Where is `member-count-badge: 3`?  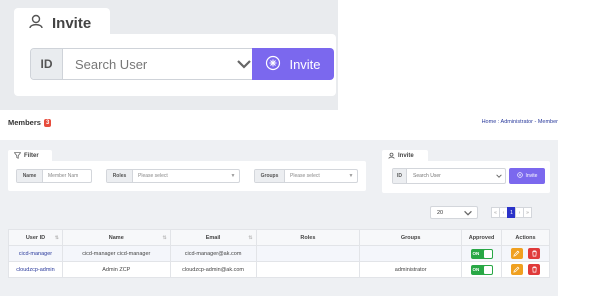
member-count-badge: 3 is located at coordinates (47, 122).